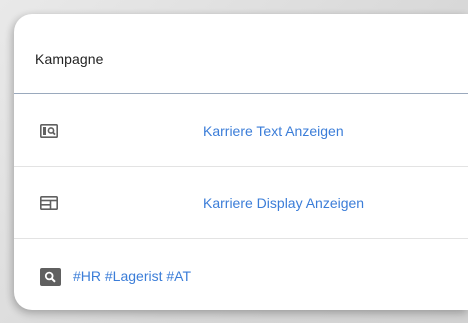  Describe the element at coordinates (273, 131) in the screenshot. I see `campaign-link-karriere-text: Karriere Text Anzeigen` at that location.